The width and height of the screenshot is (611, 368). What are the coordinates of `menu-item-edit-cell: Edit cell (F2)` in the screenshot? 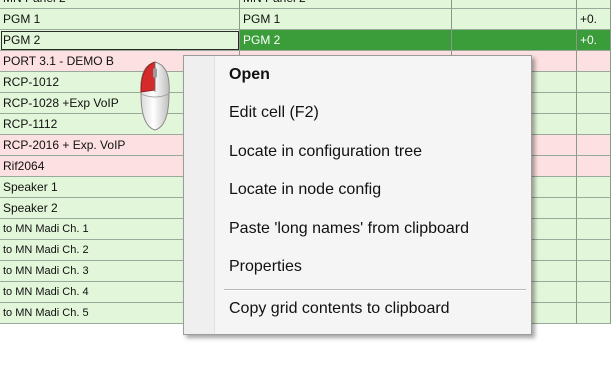 It's located at (274, 113).